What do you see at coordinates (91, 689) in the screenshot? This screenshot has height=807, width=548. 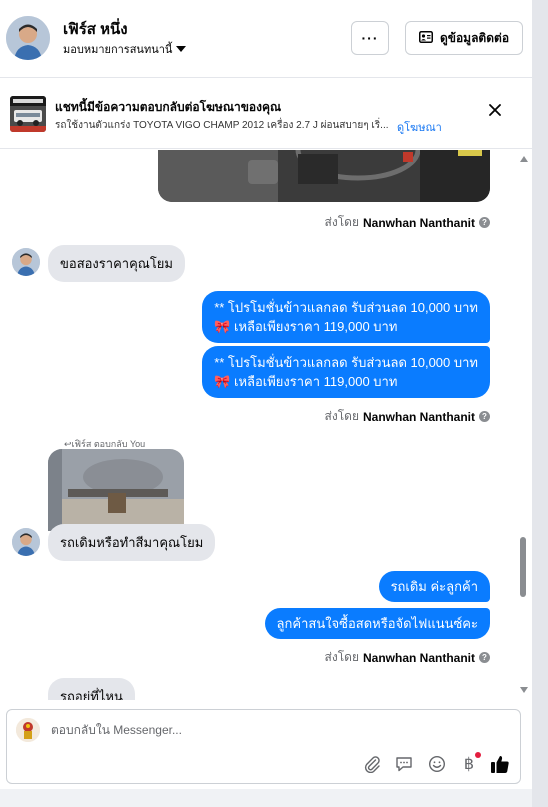 I see `incoming-message: รถอยู่ที่ไหน` at bounding box center [91, 689].